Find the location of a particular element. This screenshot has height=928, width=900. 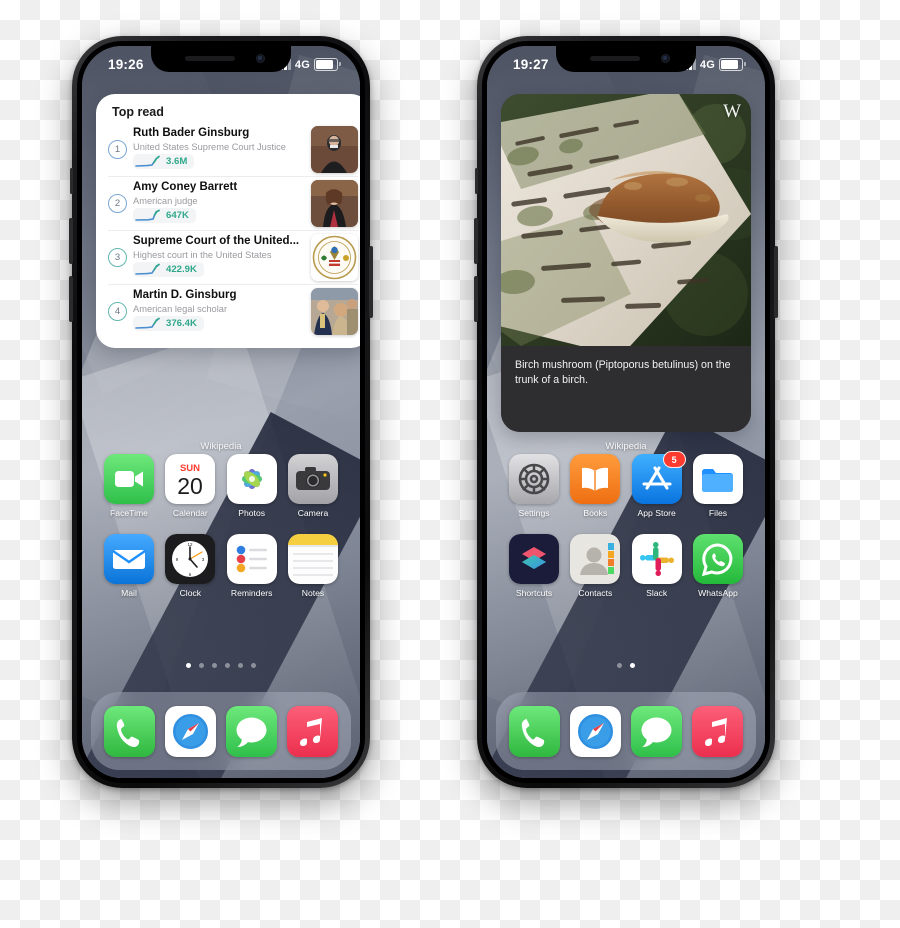

widget-title: Top read is located at coordinates (138, 112).